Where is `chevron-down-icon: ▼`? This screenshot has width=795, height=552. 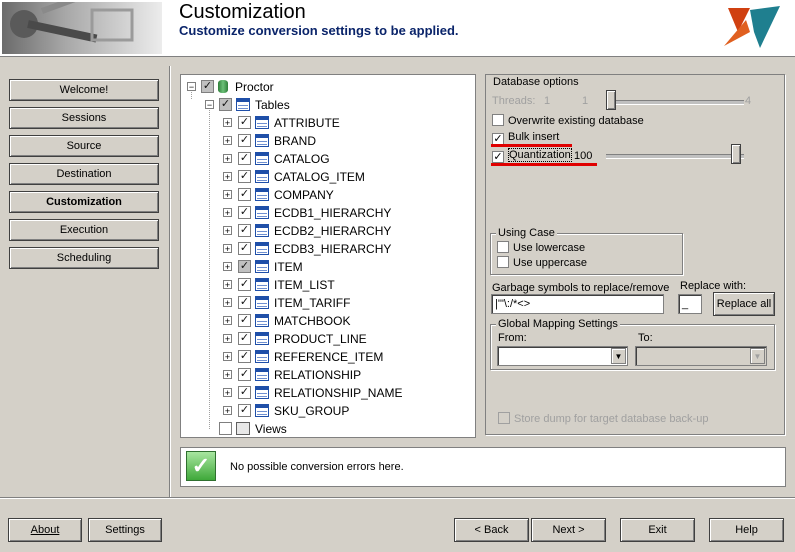
chevron-down-icon: ▼ is located at coordinates (618, 356).